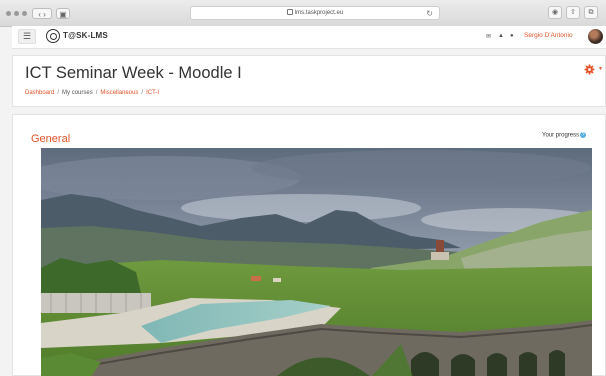  Describe the element at coordinates (27, 36) in the screenshot. I see `hamburger-icon: ☰` at that location.